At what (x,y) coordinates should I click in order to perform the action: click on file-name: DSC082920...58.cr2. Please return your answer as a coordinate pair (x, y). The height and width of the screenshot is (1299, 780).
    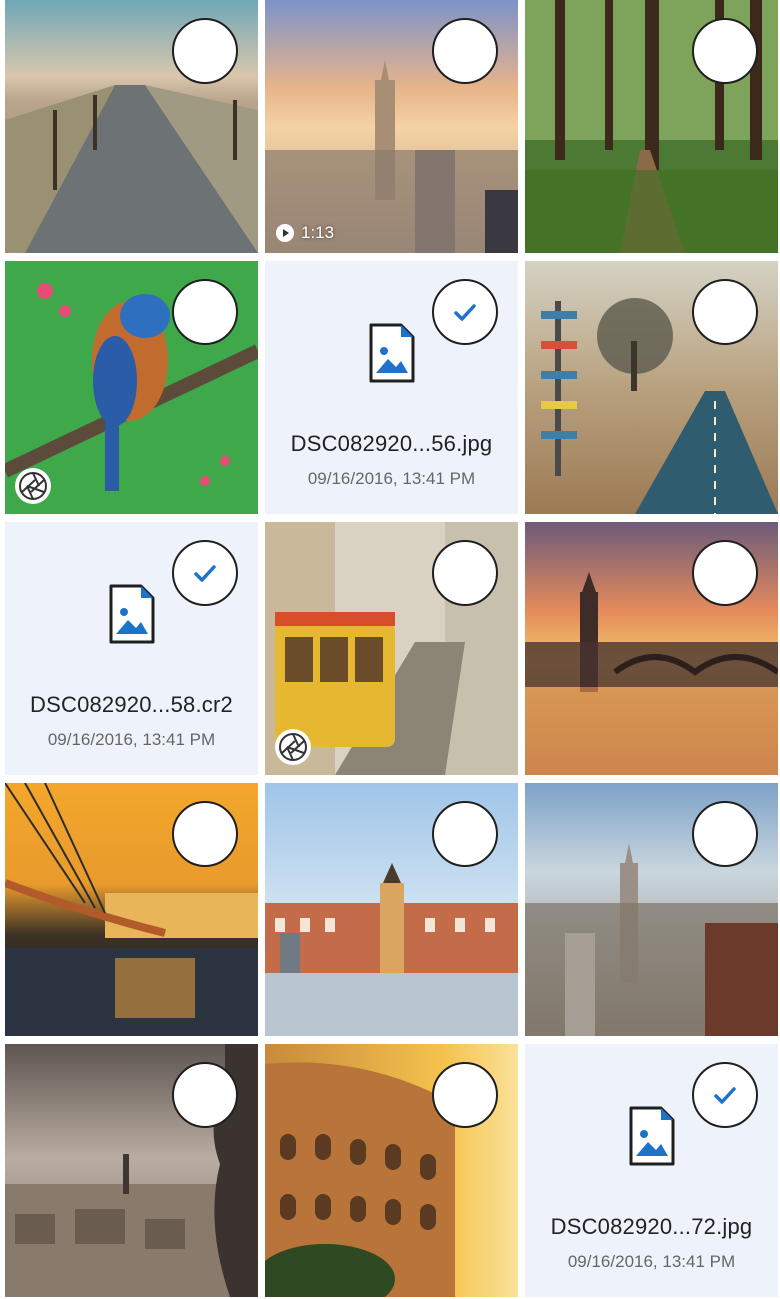
    Looking at the image, I should click on (131, 704).